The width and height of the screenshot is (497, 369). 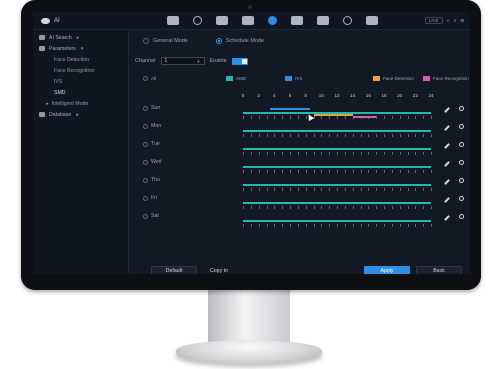 I want to click on sidebar-item-label: Database, so click(x=60, y=114).